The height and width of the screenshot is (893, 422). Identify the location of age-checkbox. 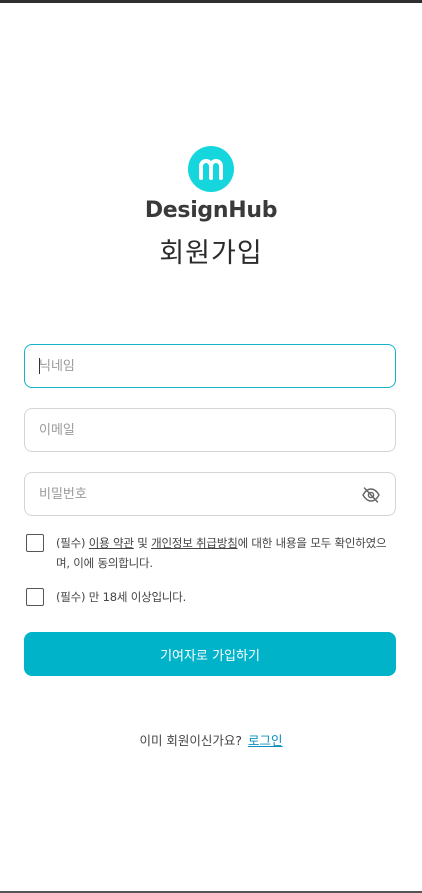
(35, 597).